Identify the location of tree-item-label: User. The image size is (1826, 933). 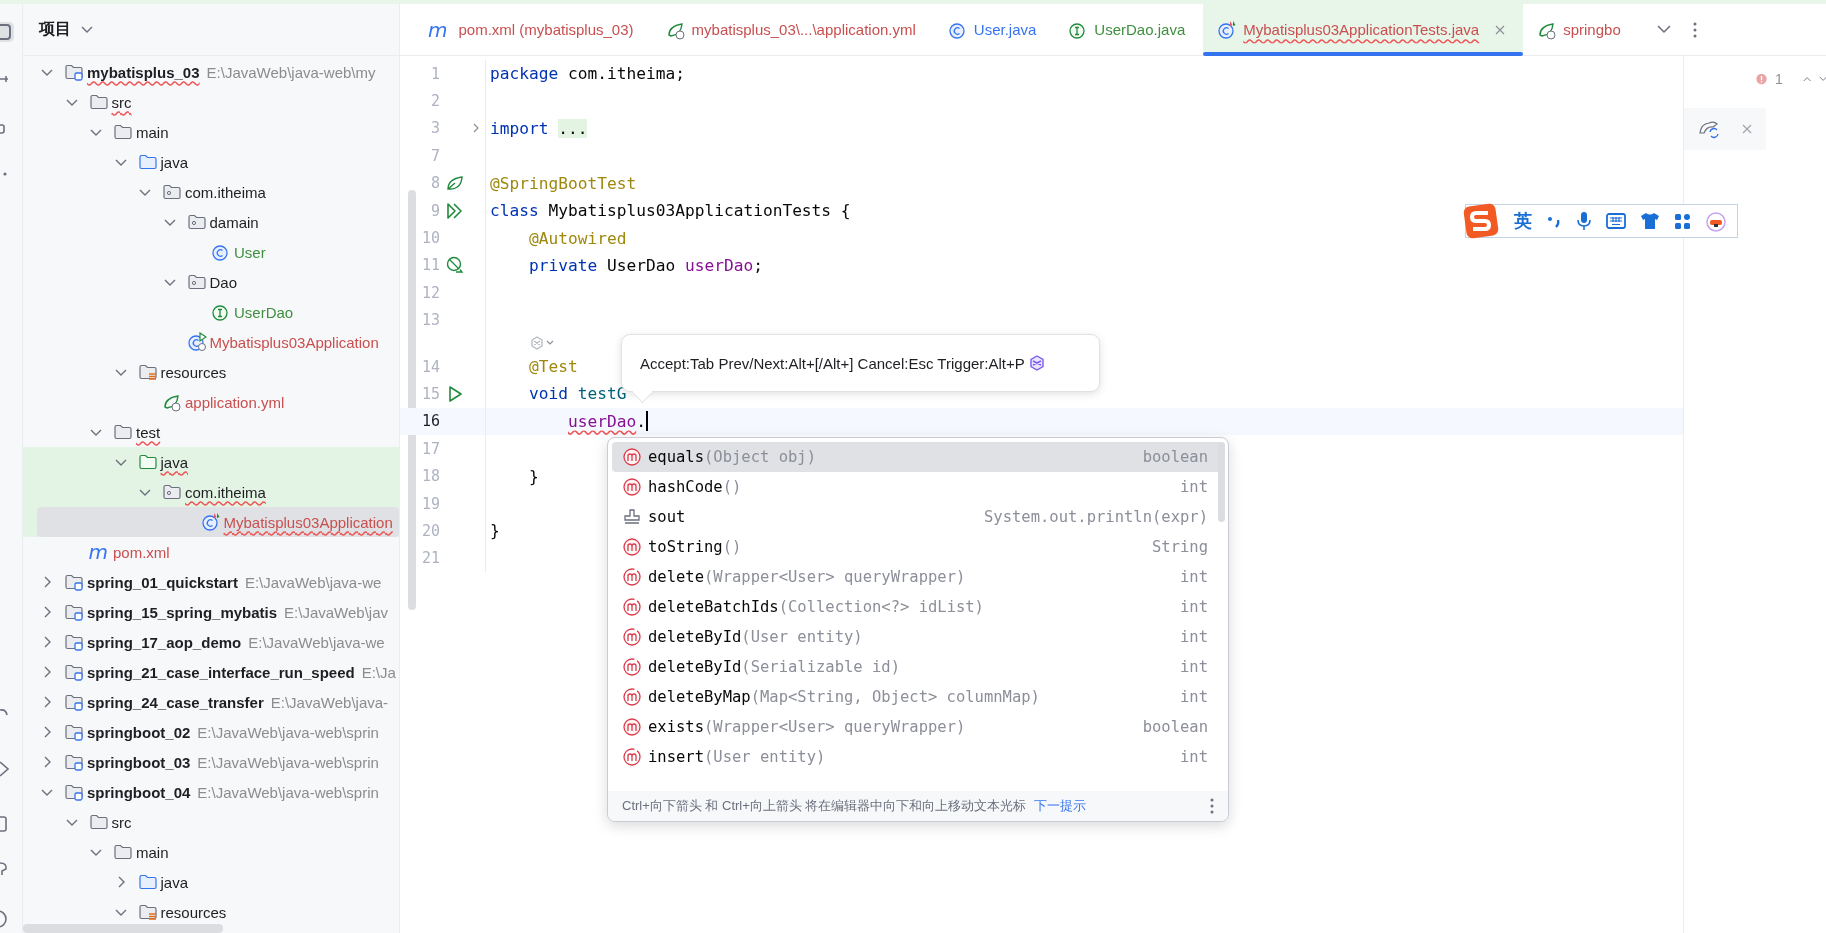
(250, 252).